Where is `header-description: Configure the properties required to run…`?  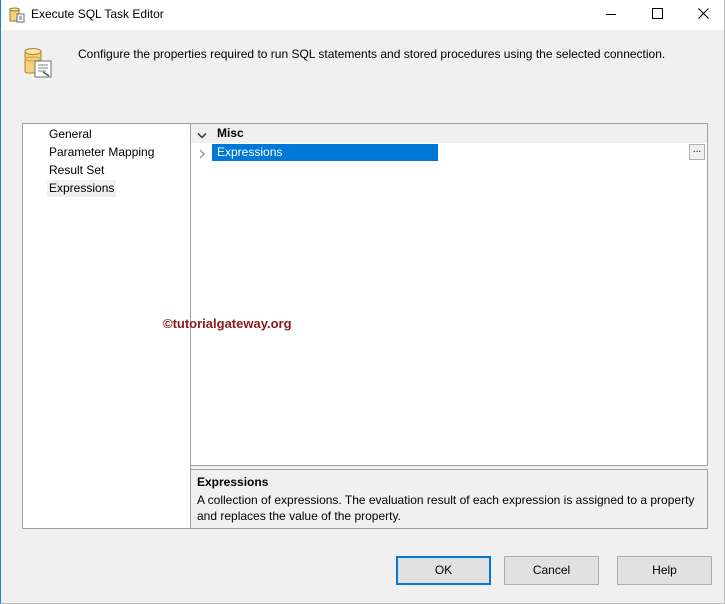
header-description: Configure the properties required to run… is located at coordinates (372, 54).